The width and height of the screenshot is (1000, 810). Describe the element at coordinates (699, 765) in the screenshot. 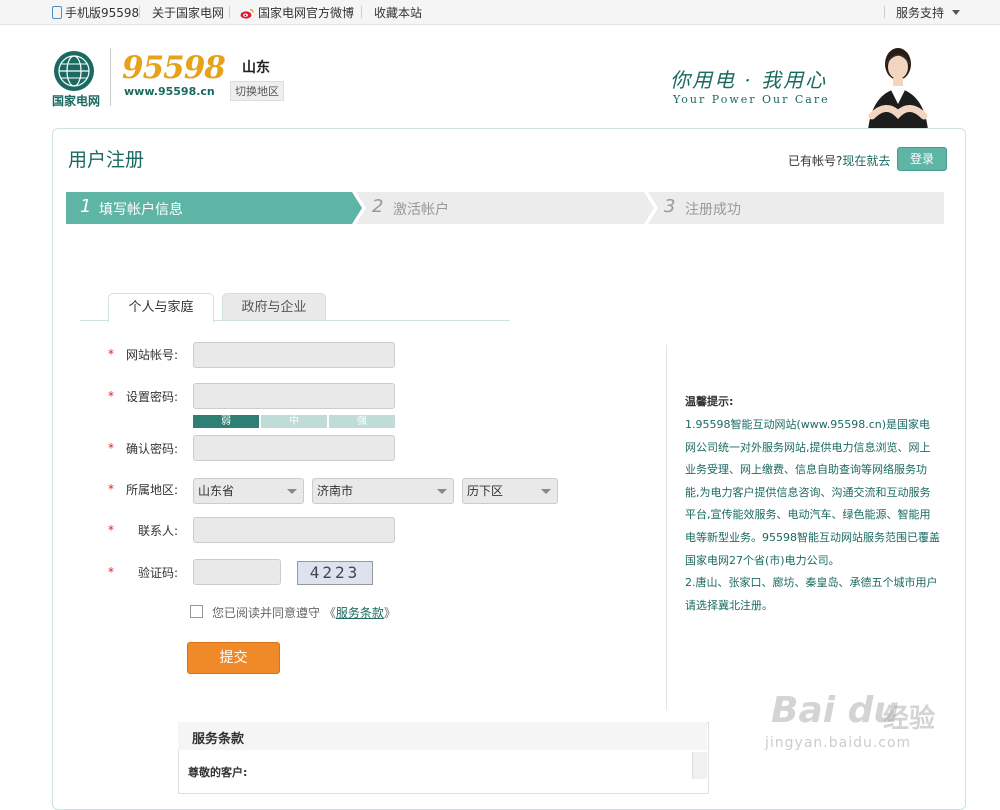

I see `terms-scrollbar` at that location.